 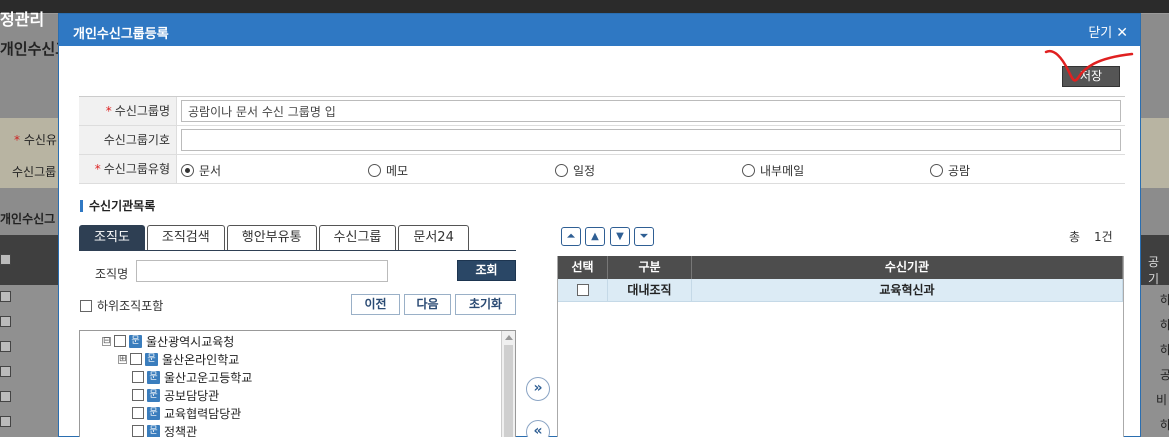 I want to click on group-name-input, so click(x=651, y=111).